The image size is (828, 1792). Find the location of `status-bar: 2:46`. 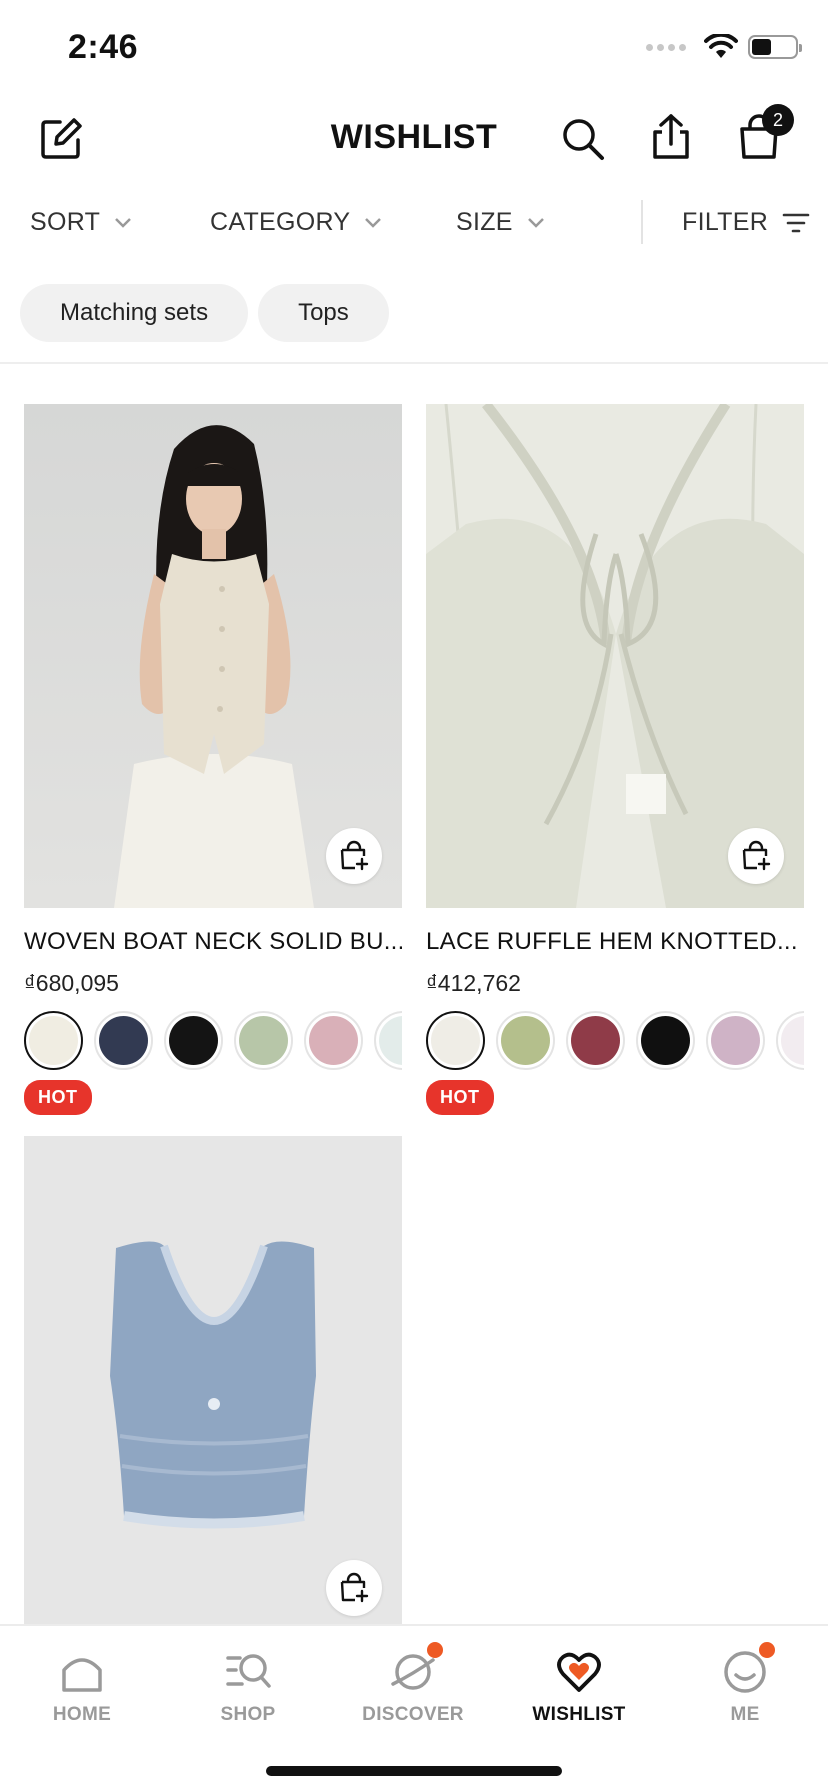

status-bar: 2:46 is located at coordinates (414, 48).